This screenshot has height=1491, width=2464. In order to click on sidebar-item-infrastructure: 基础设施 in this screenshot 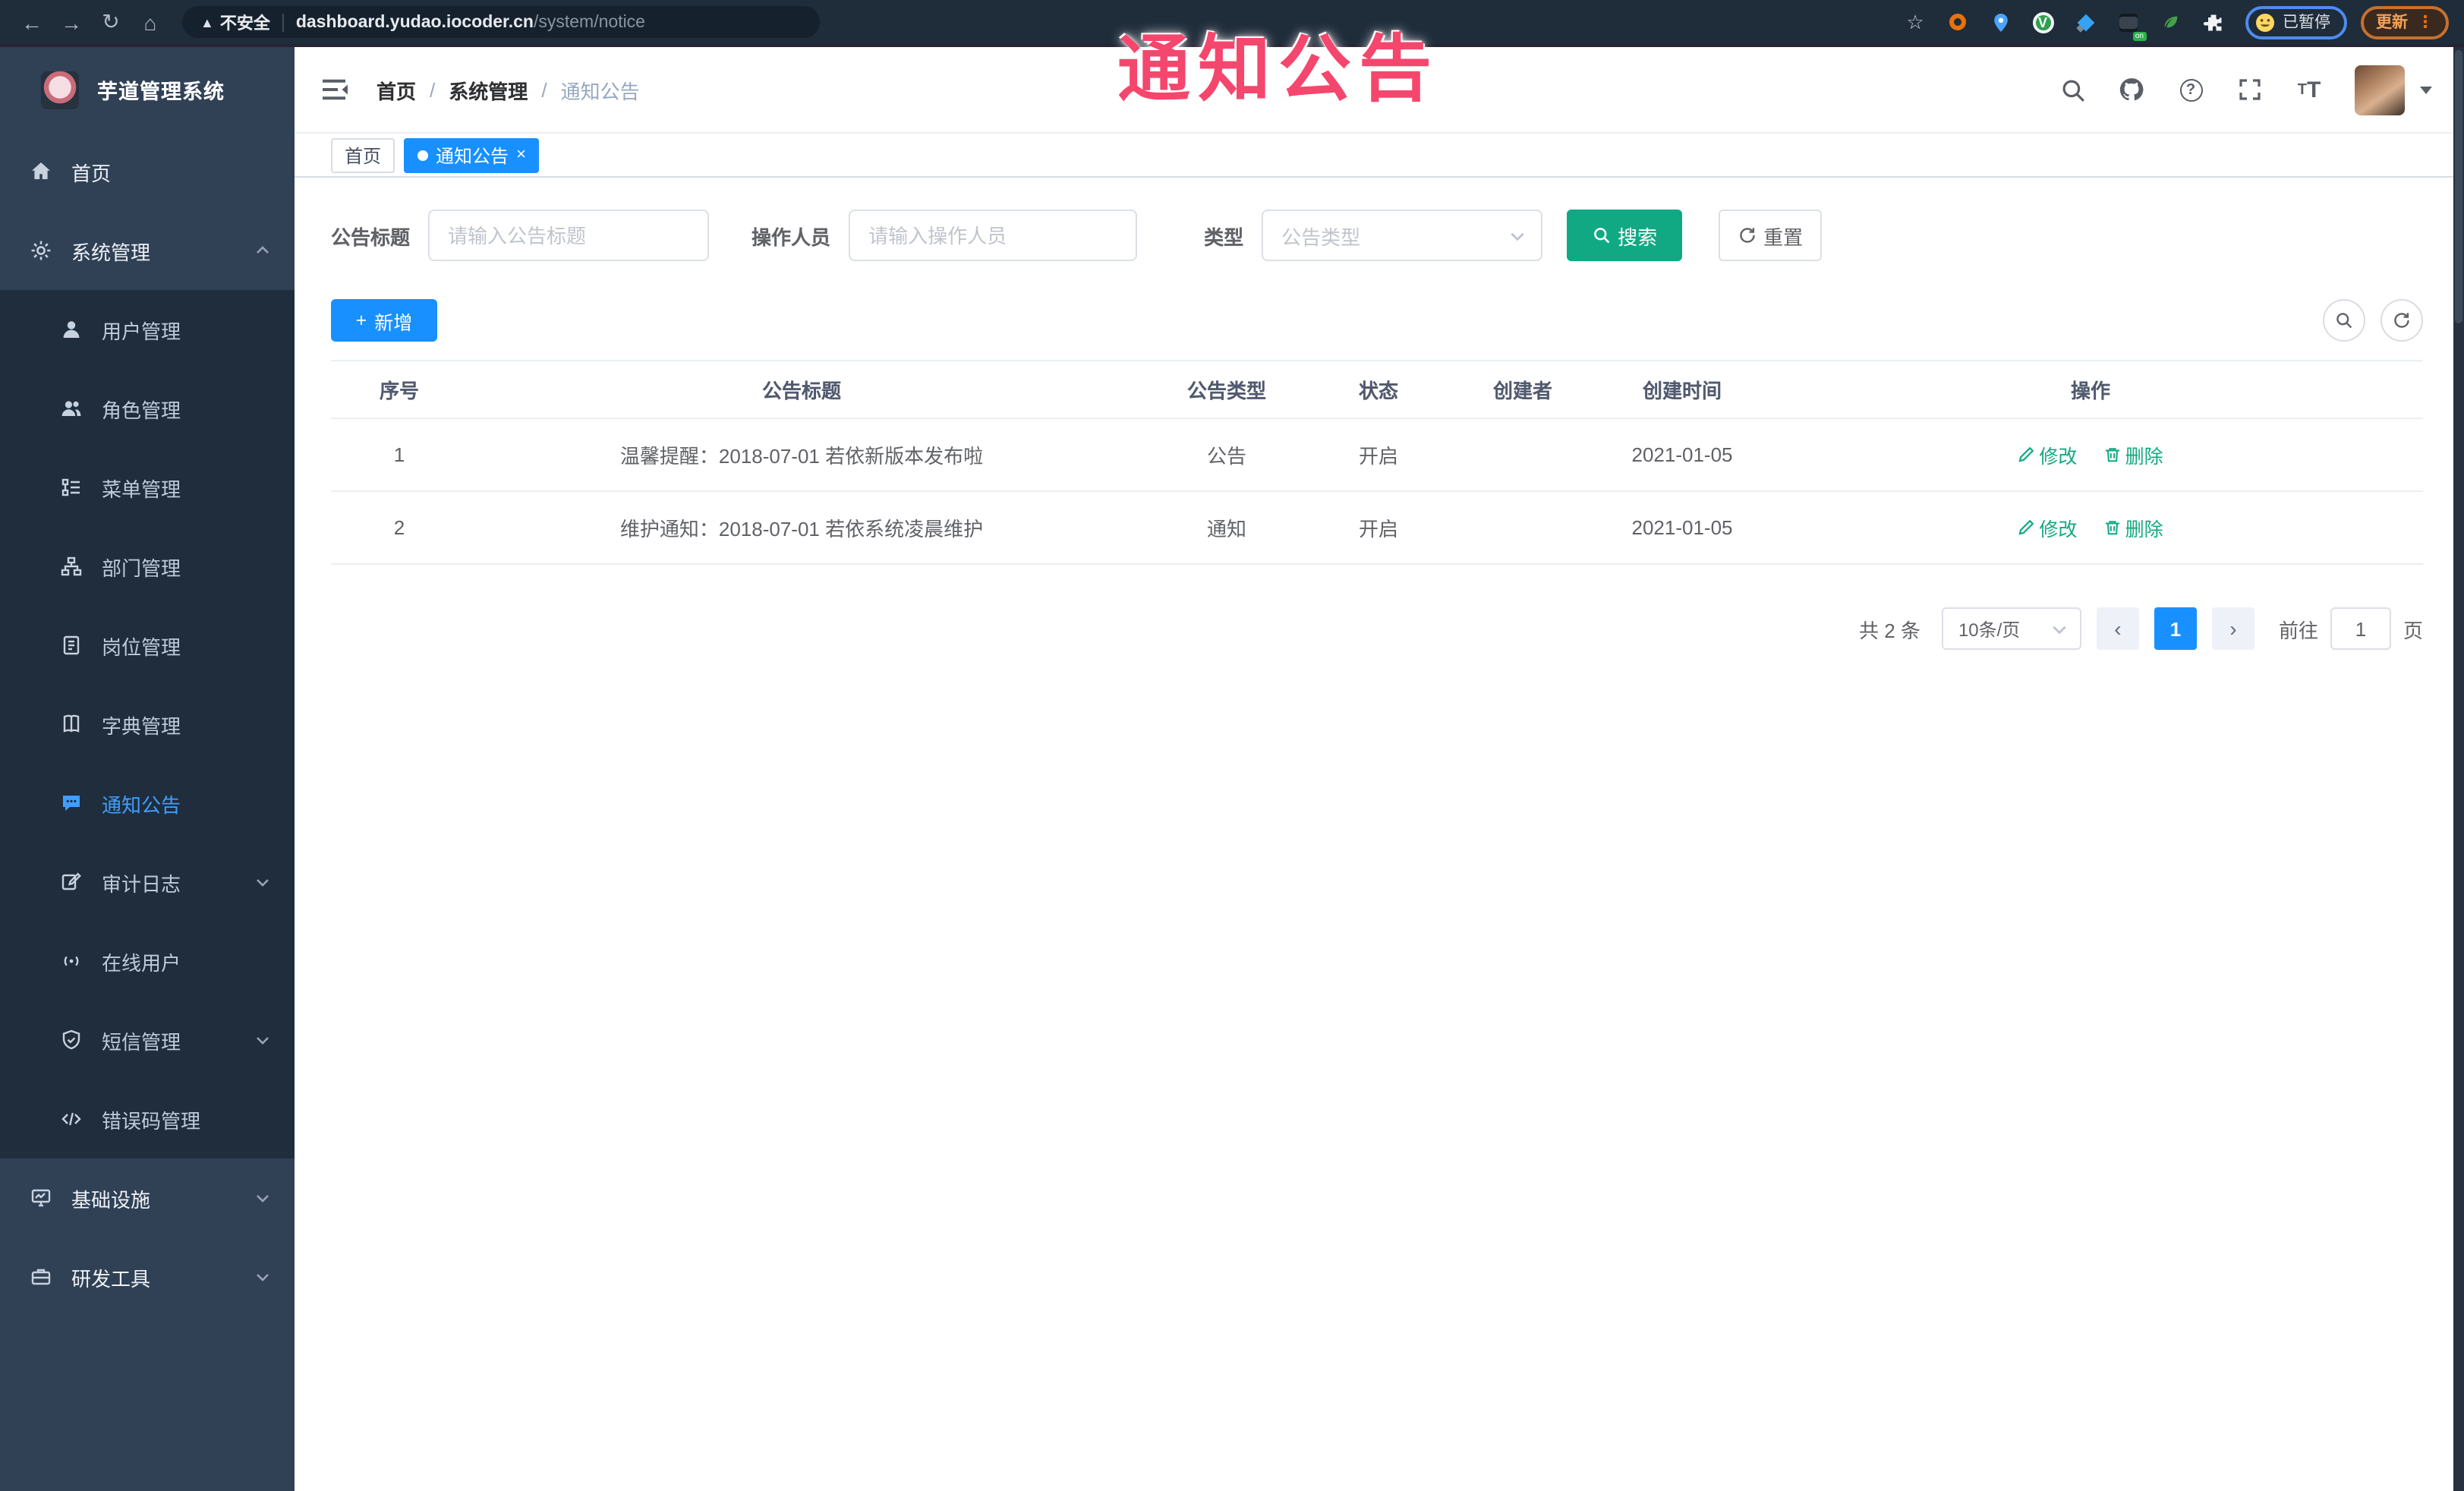, I will do `click(147, 1197)`.